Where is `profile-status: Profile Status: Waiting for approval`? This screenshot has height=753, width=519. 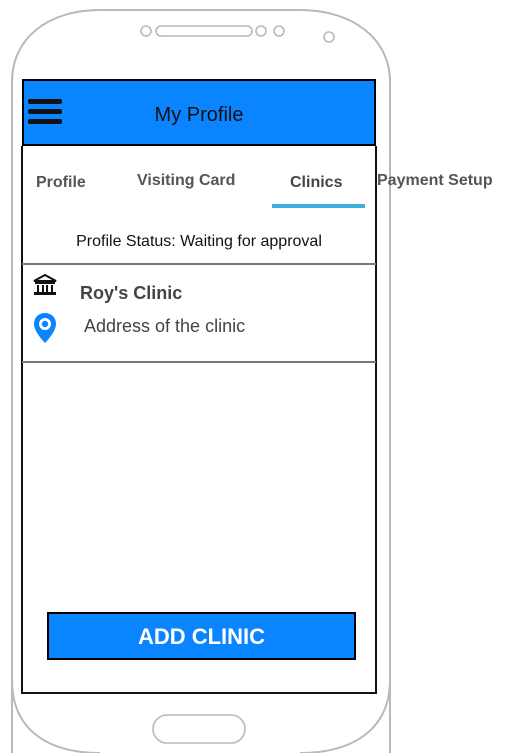
profile-status: Profile Status: Waiting for approval is located at coordinates (199, 241).